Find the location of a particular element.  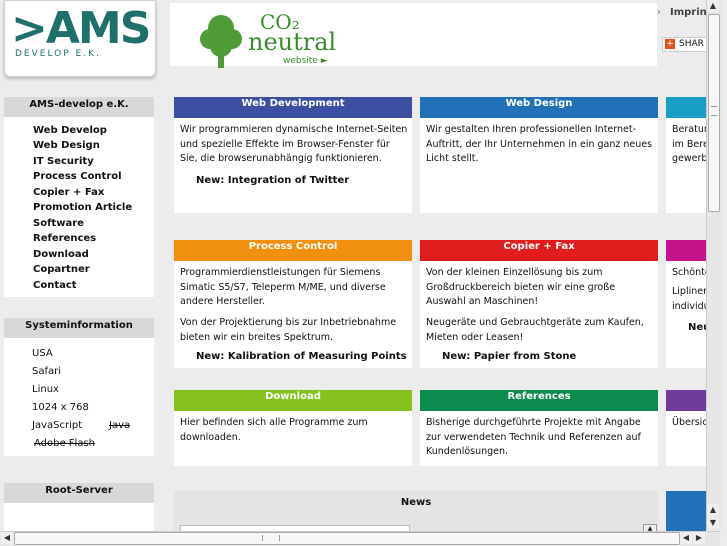

card-title: Web Development is located at coordinates (293, 107).